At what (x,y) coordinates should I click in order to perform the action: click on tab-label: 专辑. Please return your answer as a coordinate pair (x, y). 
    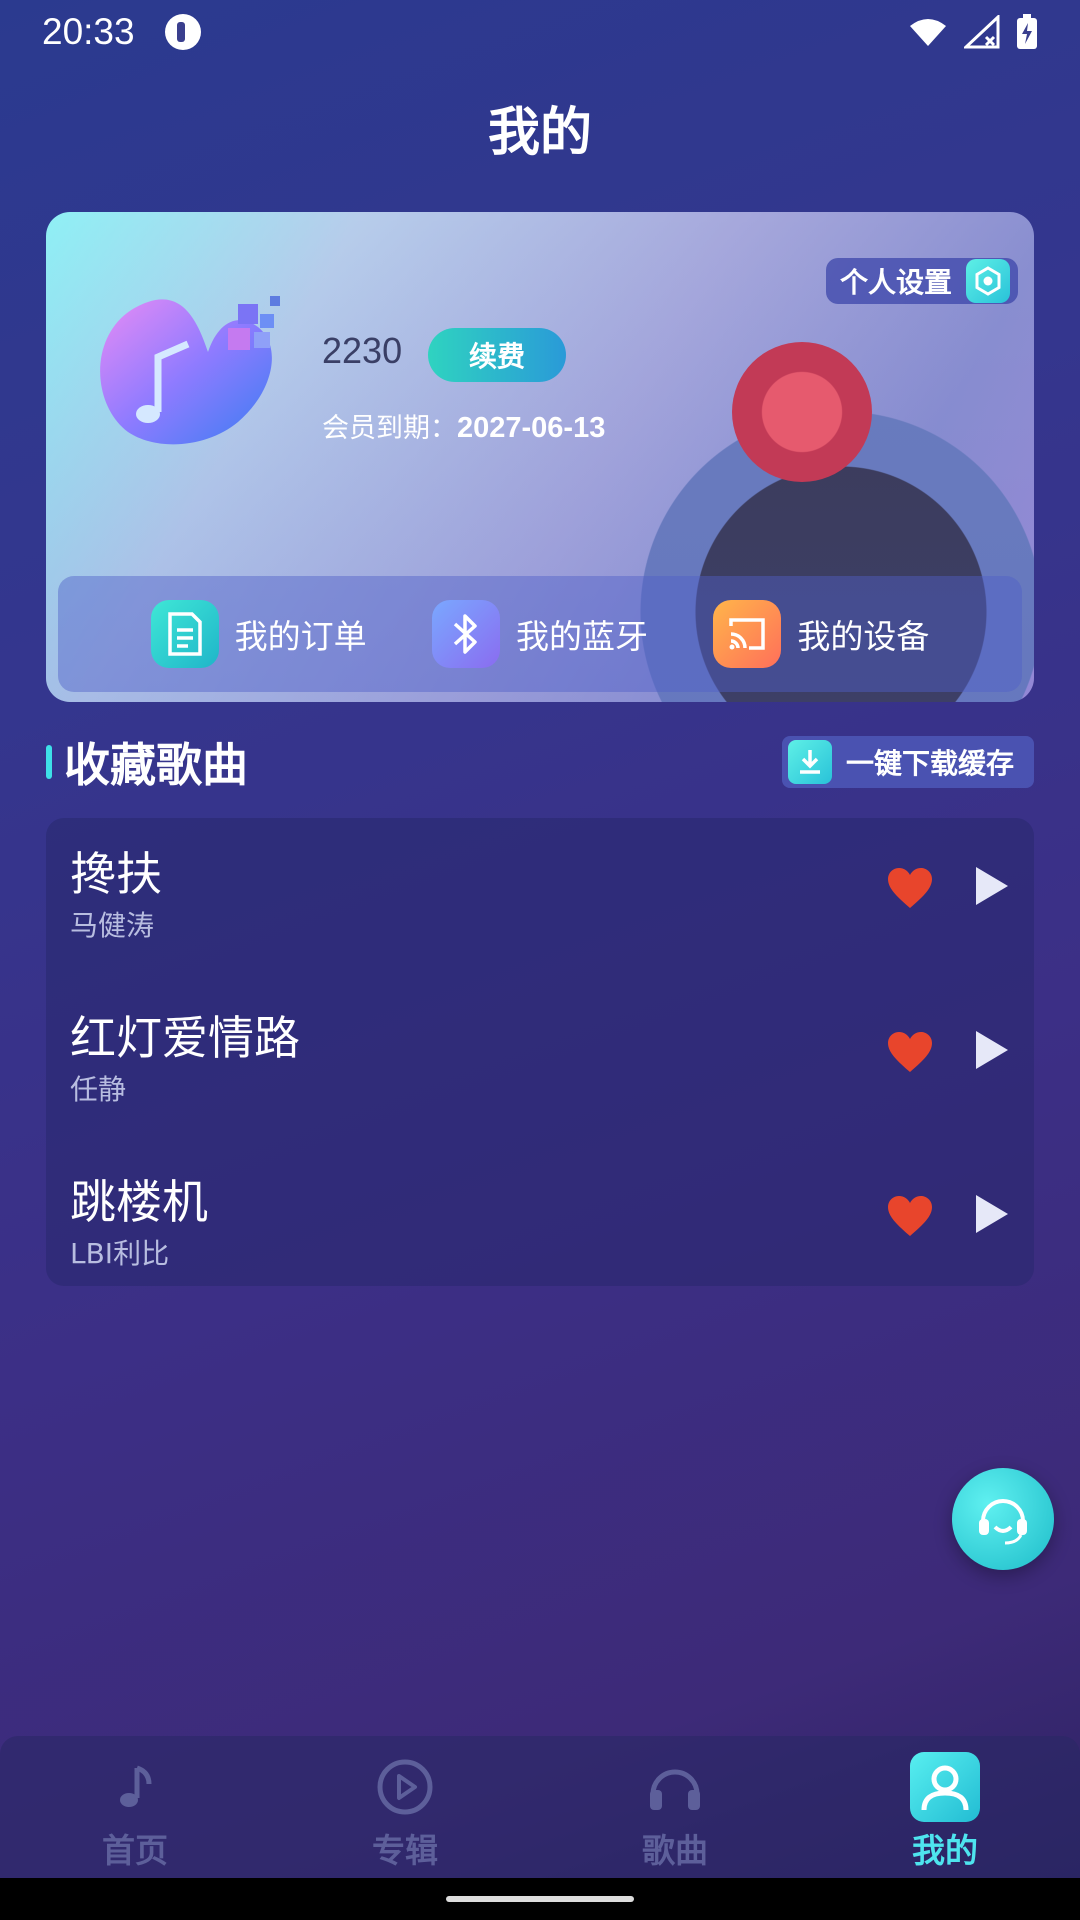
    Looking at the image, I should click on (405, 1850).